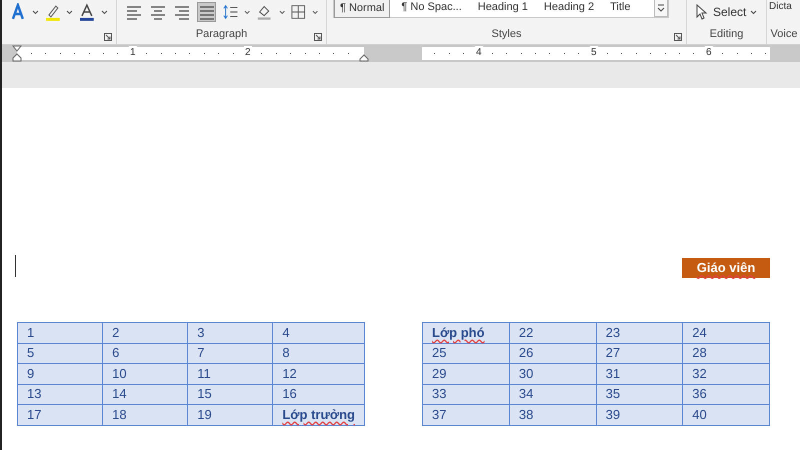 Image resolution: width=800 pixels, height=450 pixels. What do you see at coordinates (60, 374) in the screenshot?
I see `table-cell: 9` at bounding box center [60, 374].